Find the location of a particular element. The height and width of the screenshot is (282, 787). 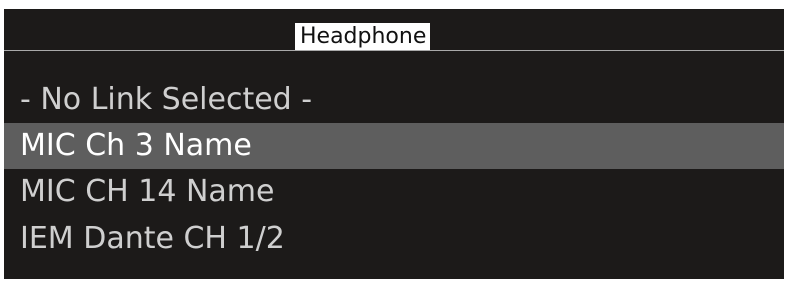

menu-title: Headphone is located at coordinates (363, 37).